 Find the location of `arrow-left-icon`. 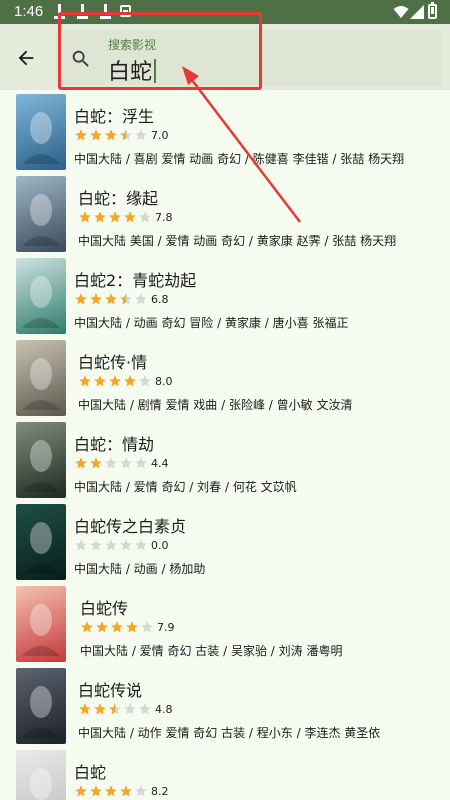

arrow-left-icon is located at coordinates (26, 58).